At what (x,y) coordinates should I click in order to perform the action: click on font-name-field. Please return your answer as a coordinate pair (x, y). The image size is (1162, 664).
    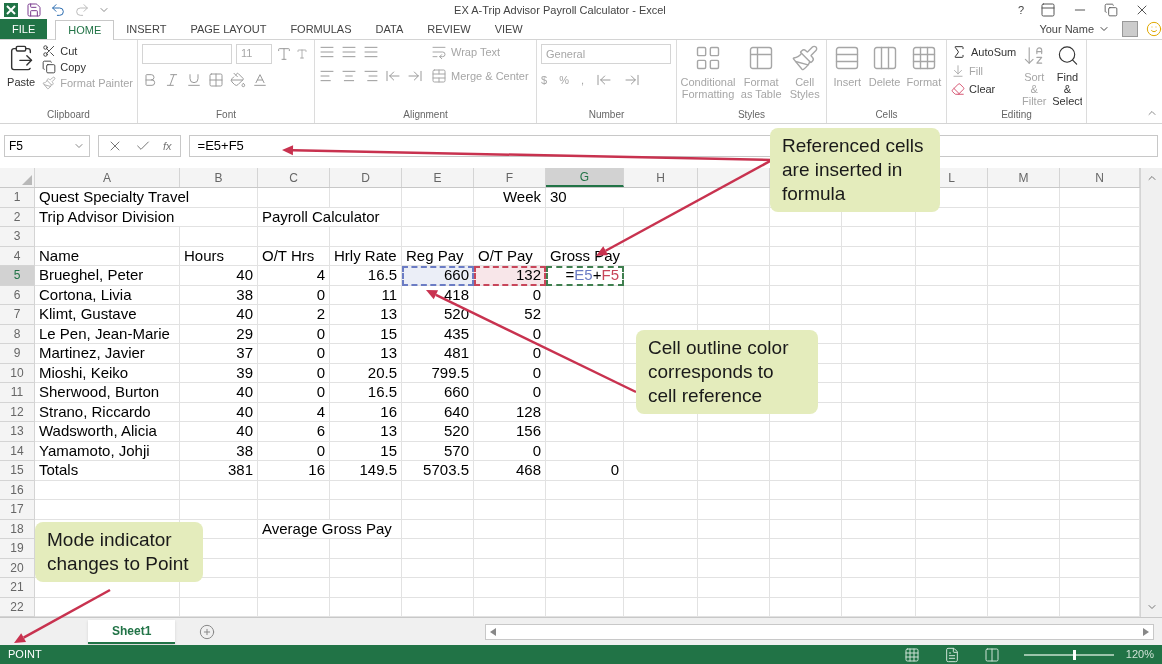
    Looking at the image, I should click on (187, 54).